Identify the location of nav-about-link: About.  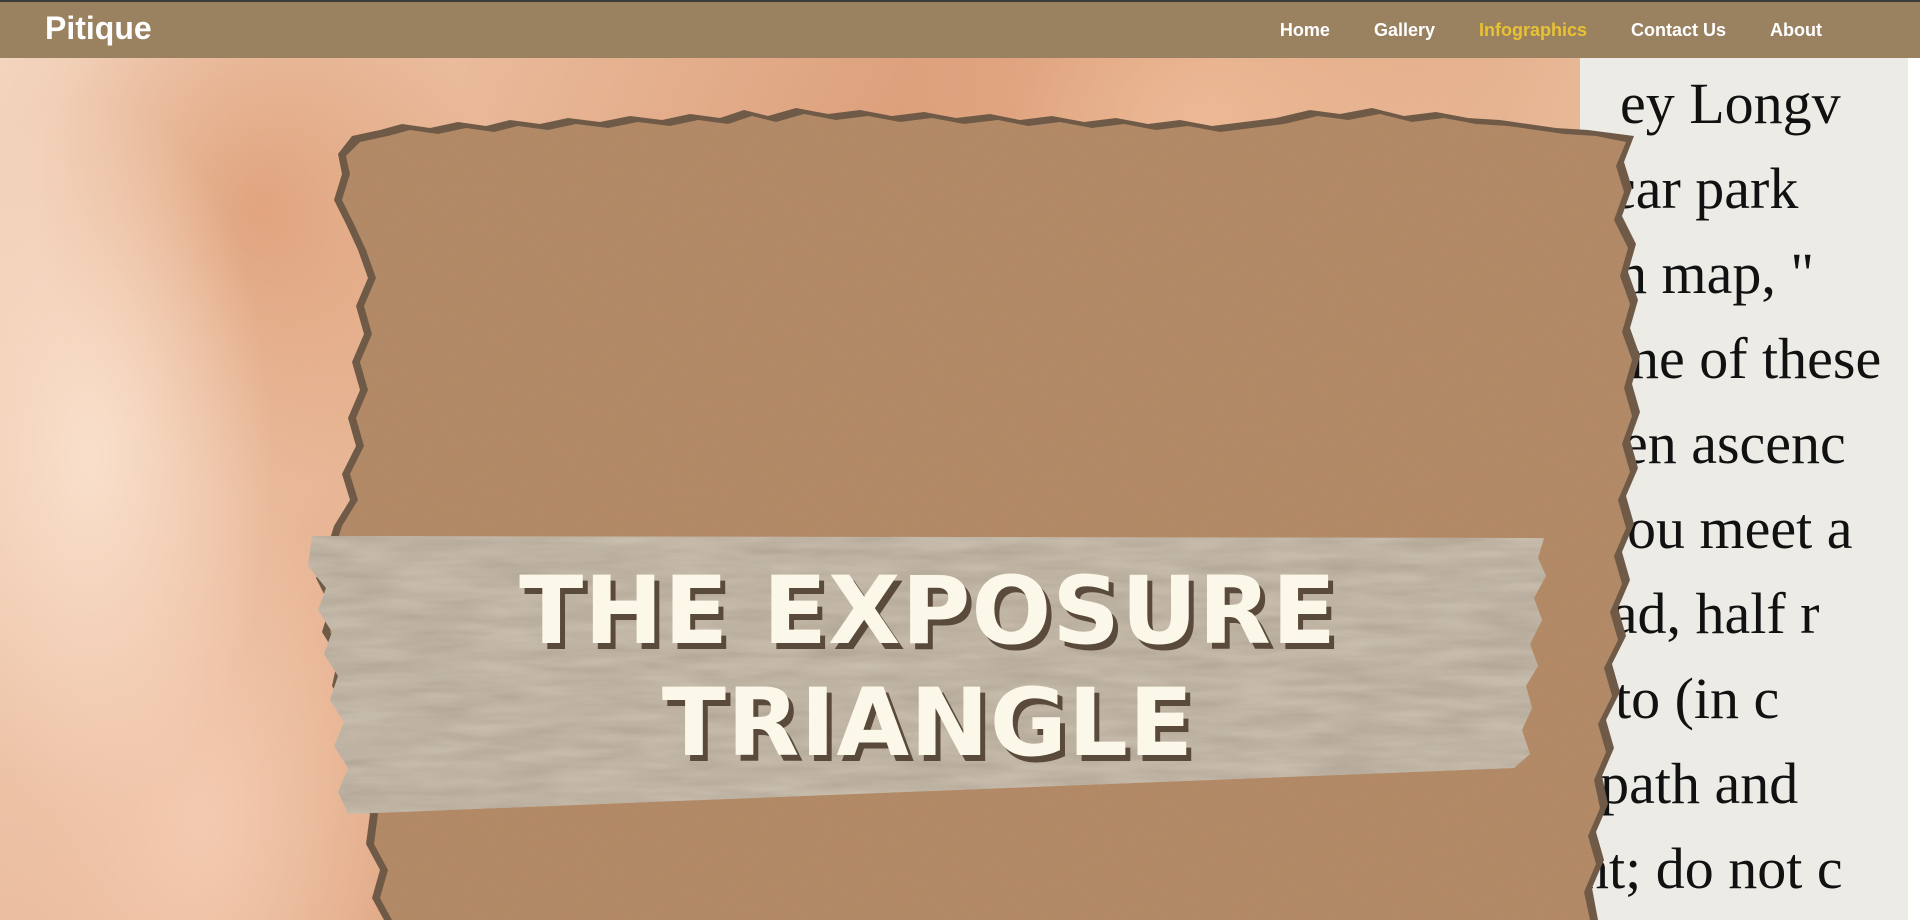
(1796, 30).